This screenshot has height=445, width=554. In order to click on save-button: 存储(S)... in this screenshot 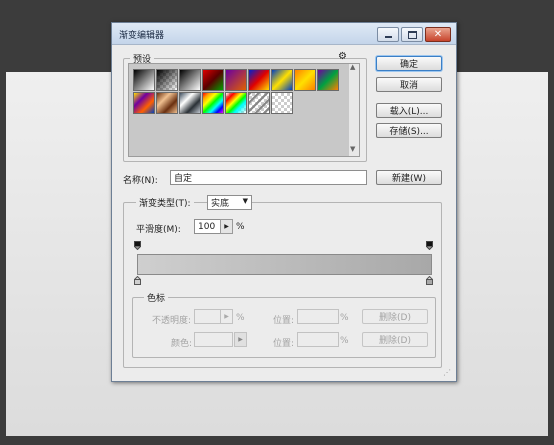, I will do `click(409, 130)`.